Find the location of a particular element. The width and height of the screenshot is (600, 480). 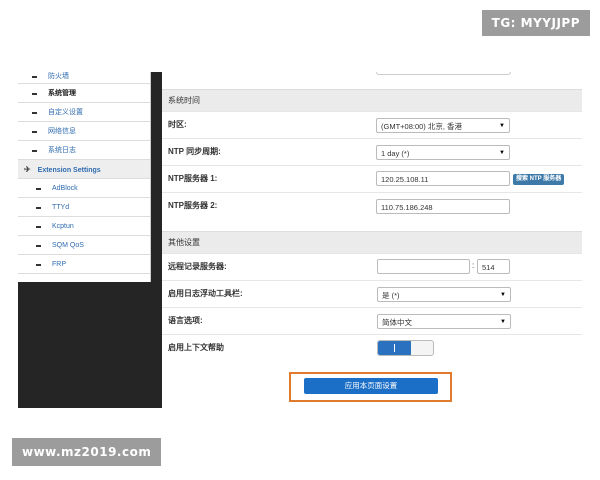

ntp-server-1-value: 120.25.108.11 is located at coordinates (405, 179).